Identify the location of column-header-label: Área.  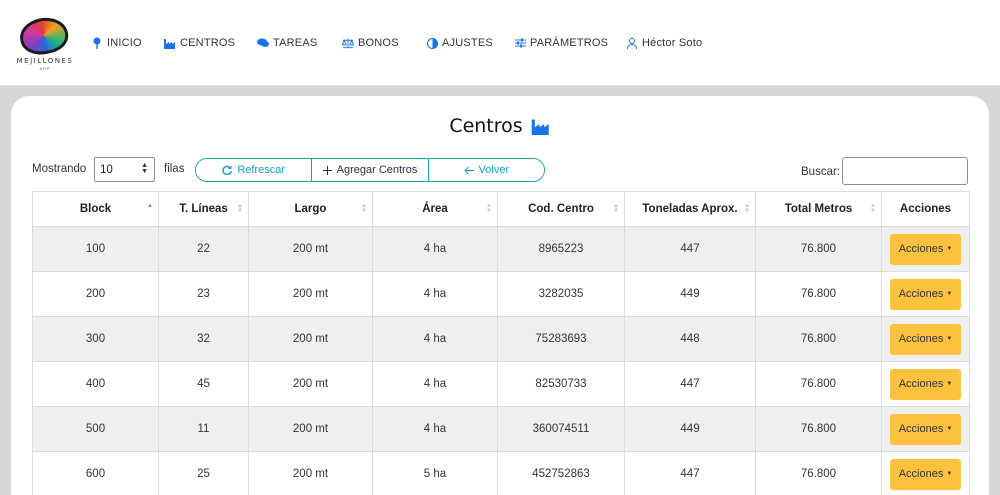
(435, 209).